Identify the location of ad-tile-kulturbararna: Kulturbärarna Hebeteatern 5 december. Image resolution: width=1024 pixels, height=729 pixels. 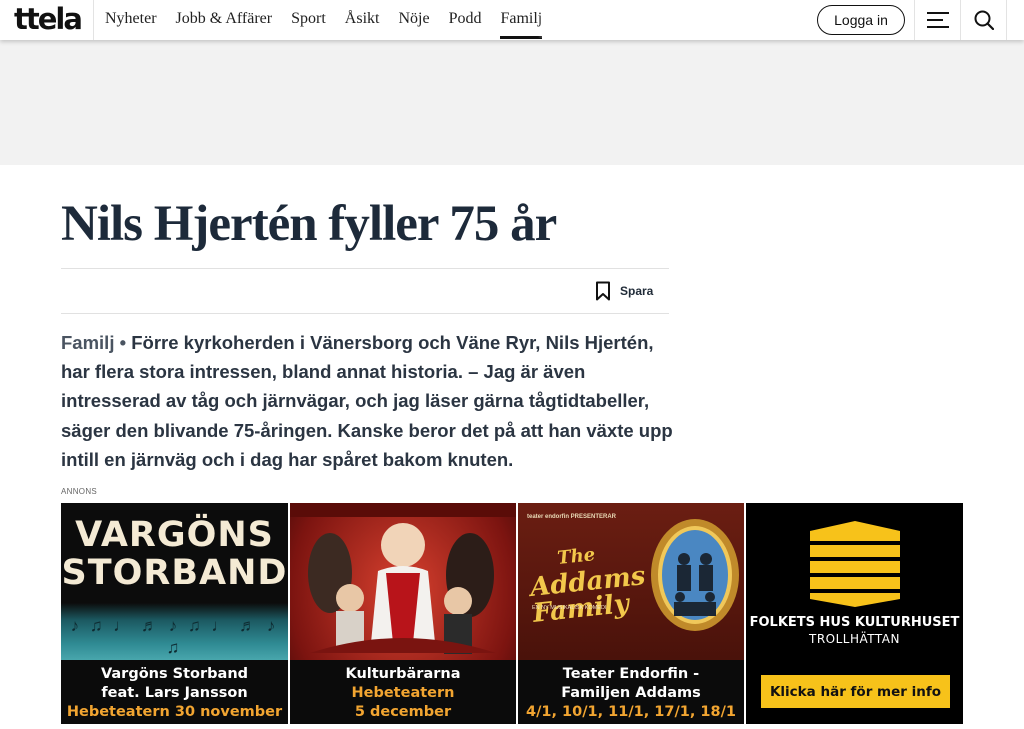
(403, 613).